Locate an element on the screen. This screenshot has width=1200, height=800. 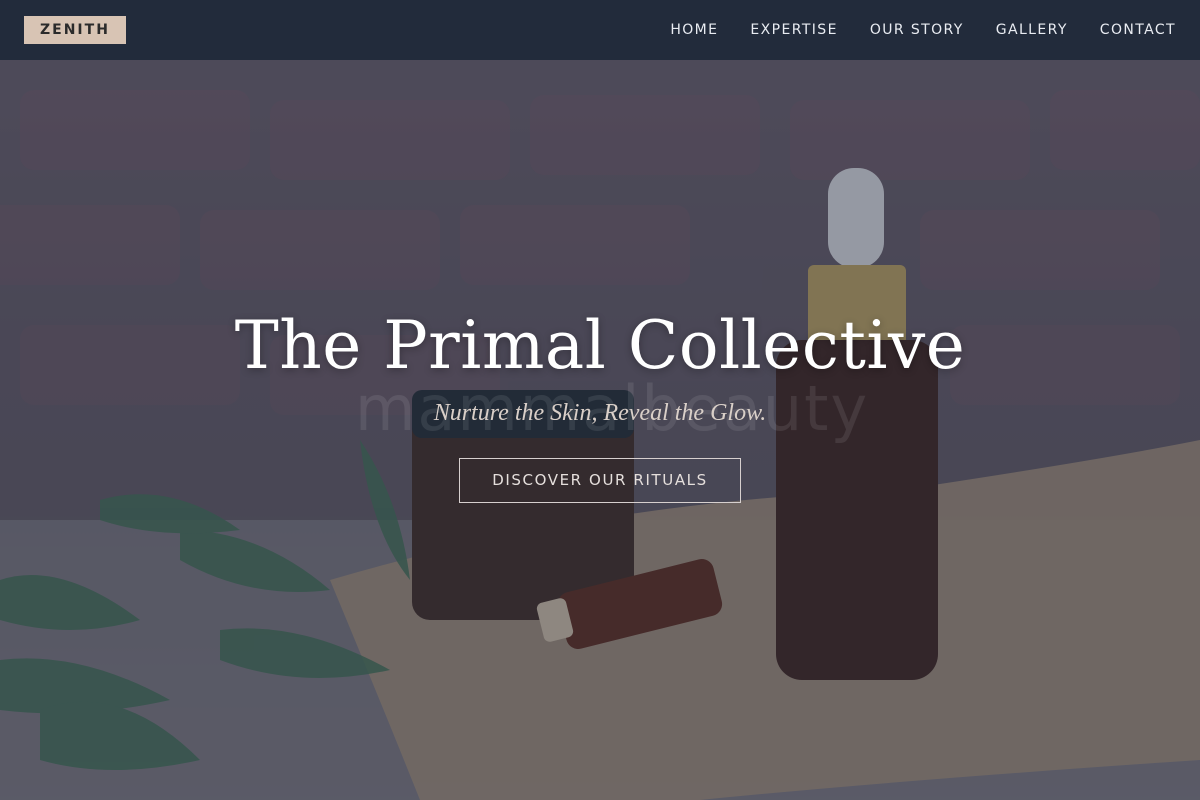
nav-link-home: HOME is located at coordinates (694, 30).